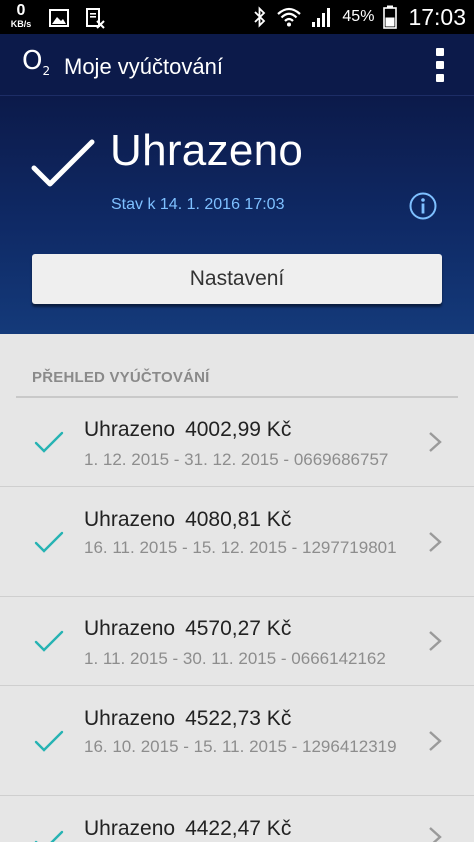 The width and height of the screenshot is (474, 842). Describe the element at coordinates (437, 16) in the screenshot. I see `clock: 17:03` at that location.